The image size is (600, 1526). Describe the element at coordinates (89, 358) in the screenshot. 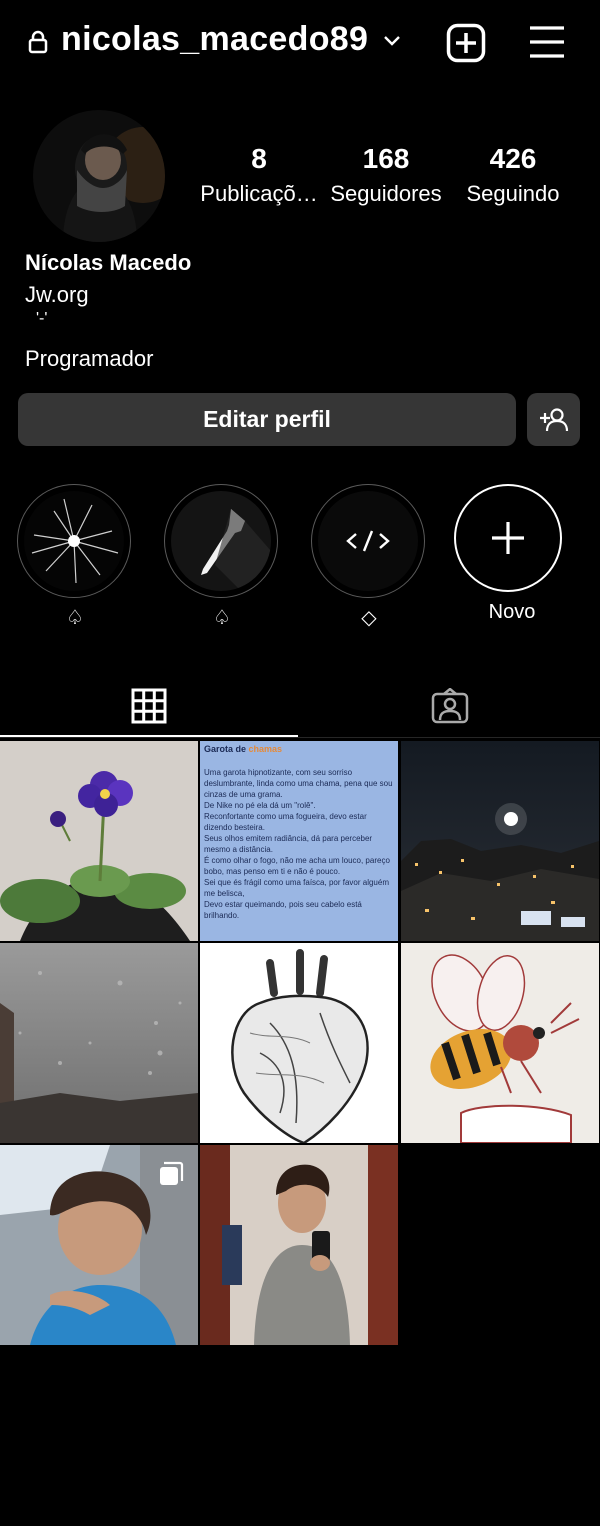

I see `profile-occupation: Programador` at that location.